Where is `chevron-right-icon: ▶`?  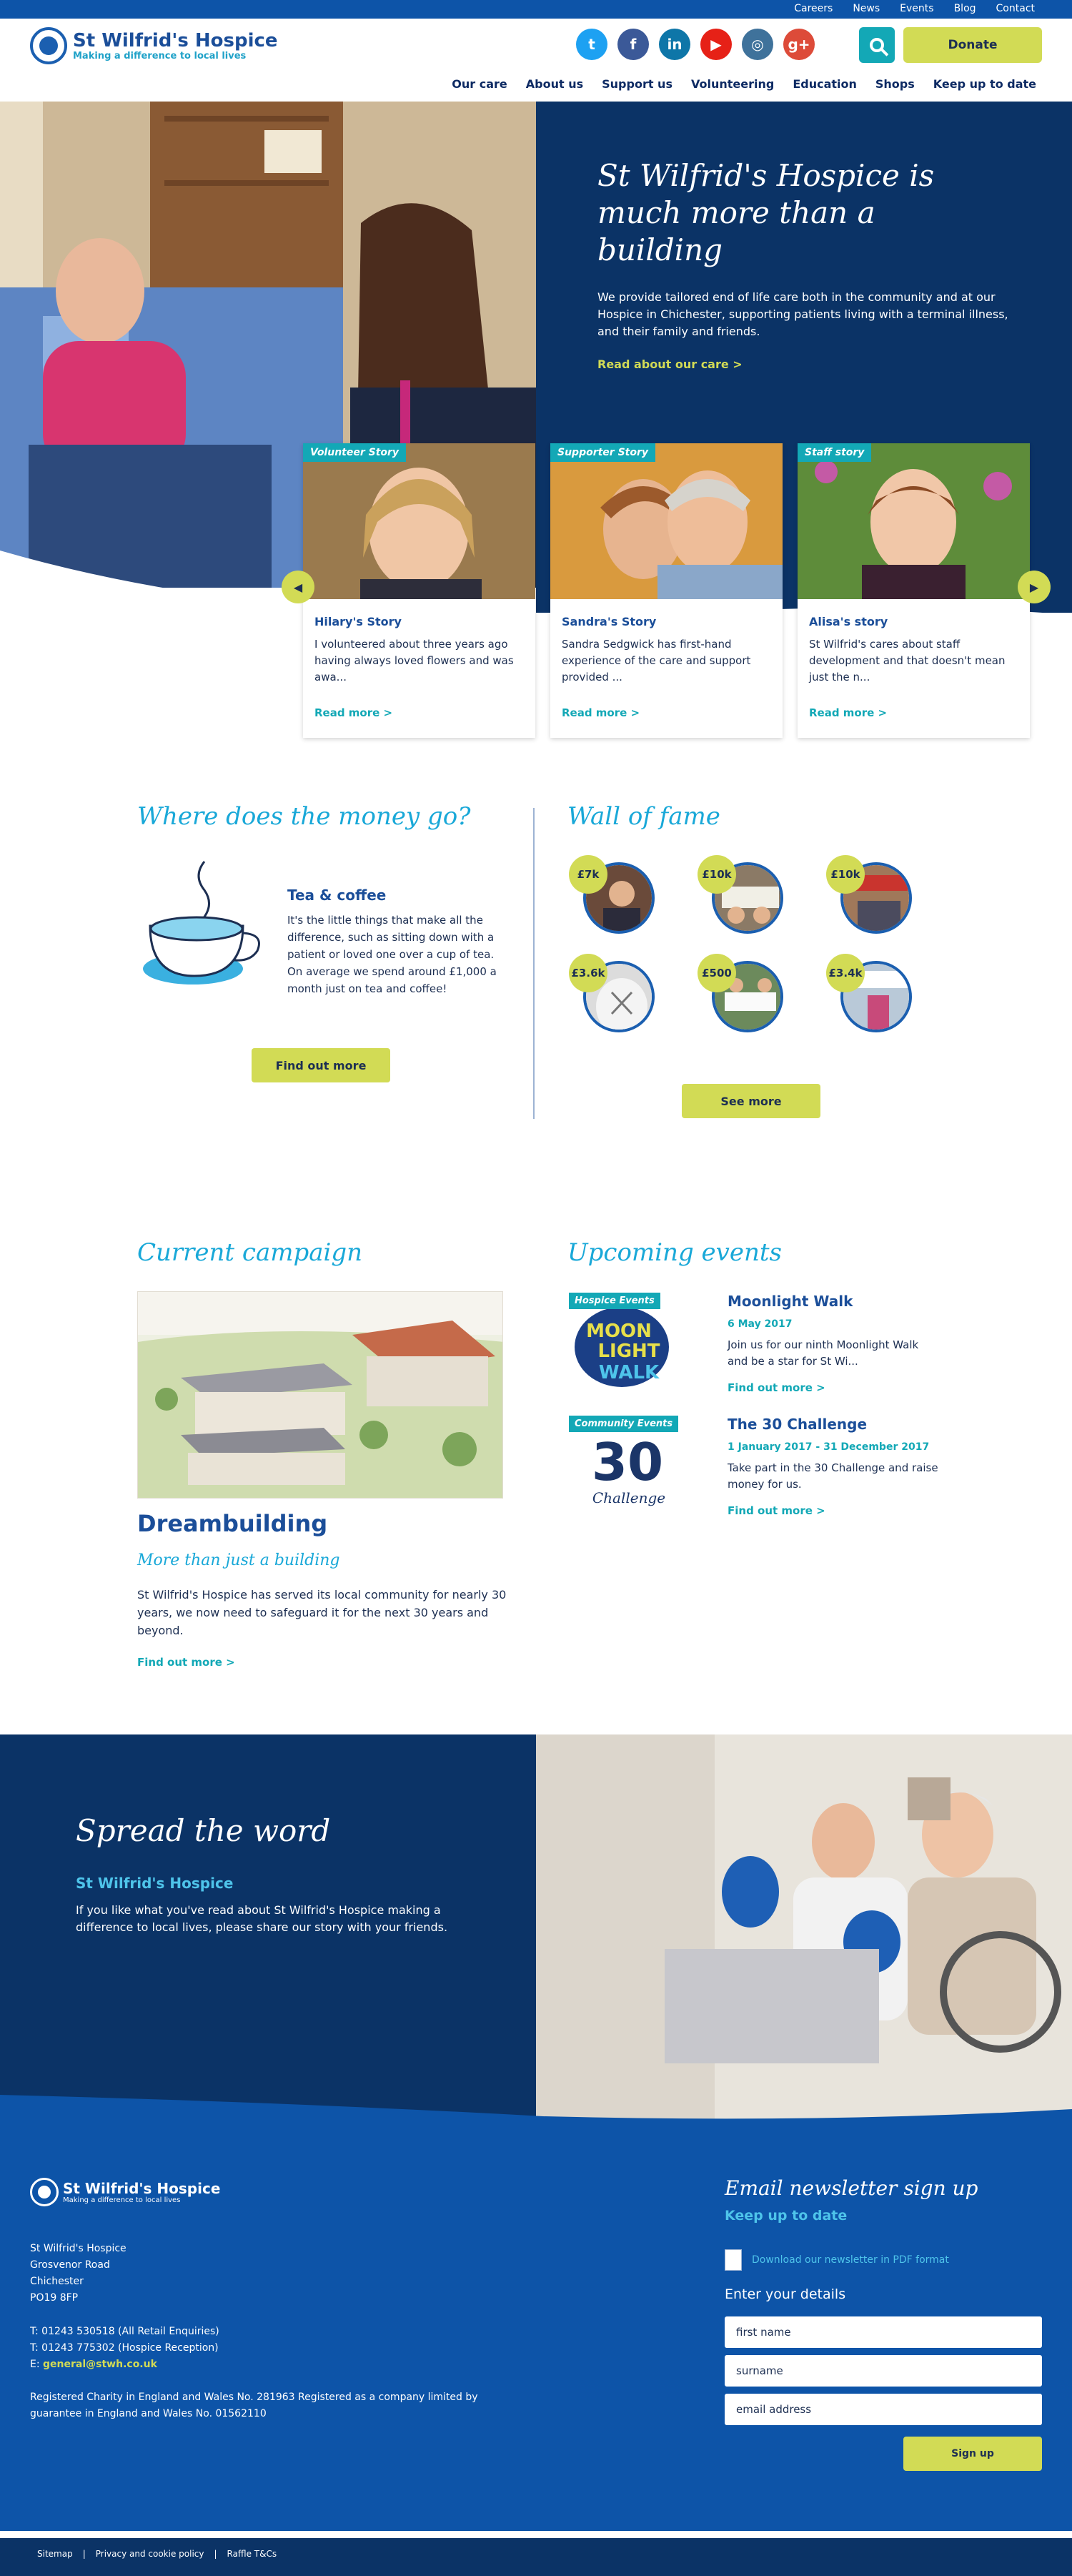
chevron-right-icon: ▶ is located at coordinates (1034, 587).